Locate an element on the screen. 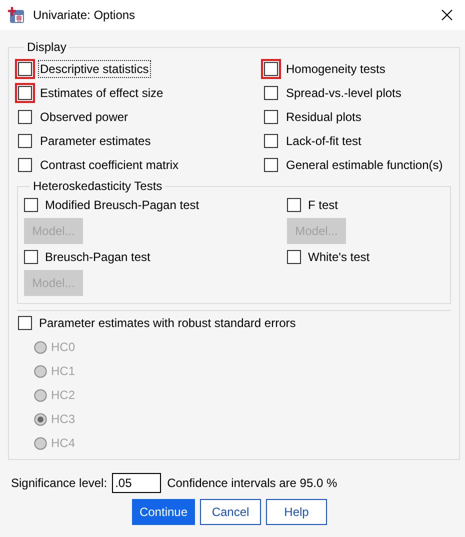 The width and height of the screenshot is (465, 537). continue-button: Continue is located at coordinates (163, 512).